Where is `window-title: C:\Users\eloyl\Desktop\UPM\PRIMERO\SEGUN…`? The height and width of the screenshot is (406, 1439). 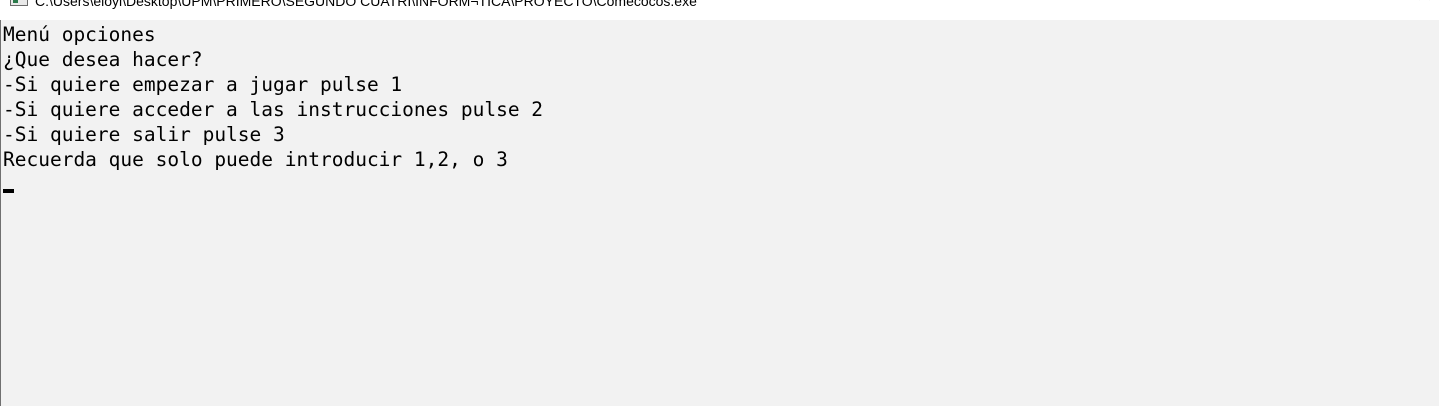
window-title: C:\Users\eloyl\Desktop\UPM\PRIMERO\SEGUN… is located at coordinates (366, 4).